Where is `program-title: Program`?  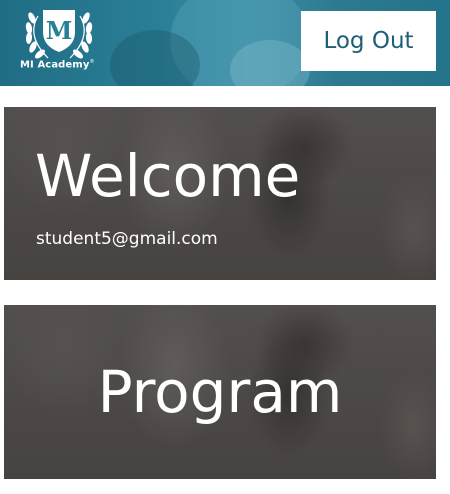
program-title: Program is located at coordinates (220, 392).